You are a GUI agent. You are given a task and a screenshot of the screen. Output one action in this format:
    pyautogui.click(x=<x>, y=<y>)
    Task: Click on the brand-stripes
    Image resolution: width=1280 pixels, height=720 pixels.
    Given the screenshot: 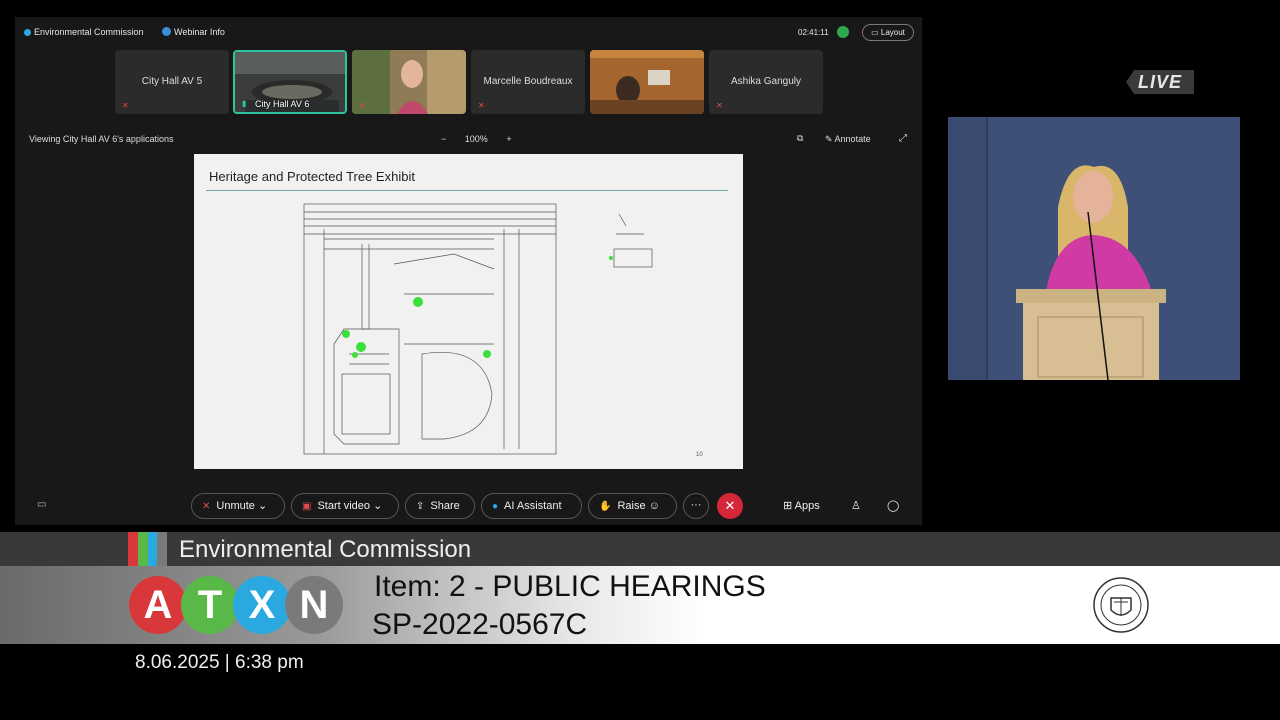 What is the action you would take?
    pyautogui.click(x=147, y=549)
    